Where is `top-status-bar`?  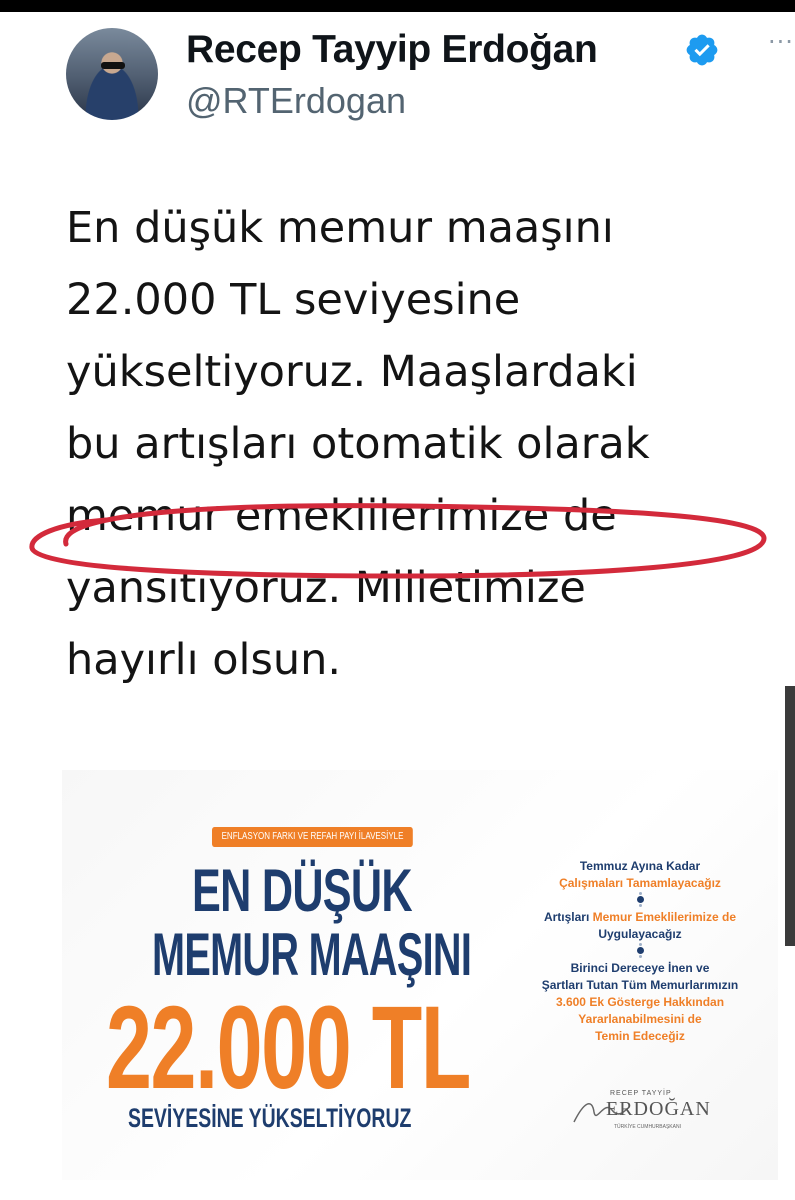
top-status-bar is located at coordinates (397, 6).